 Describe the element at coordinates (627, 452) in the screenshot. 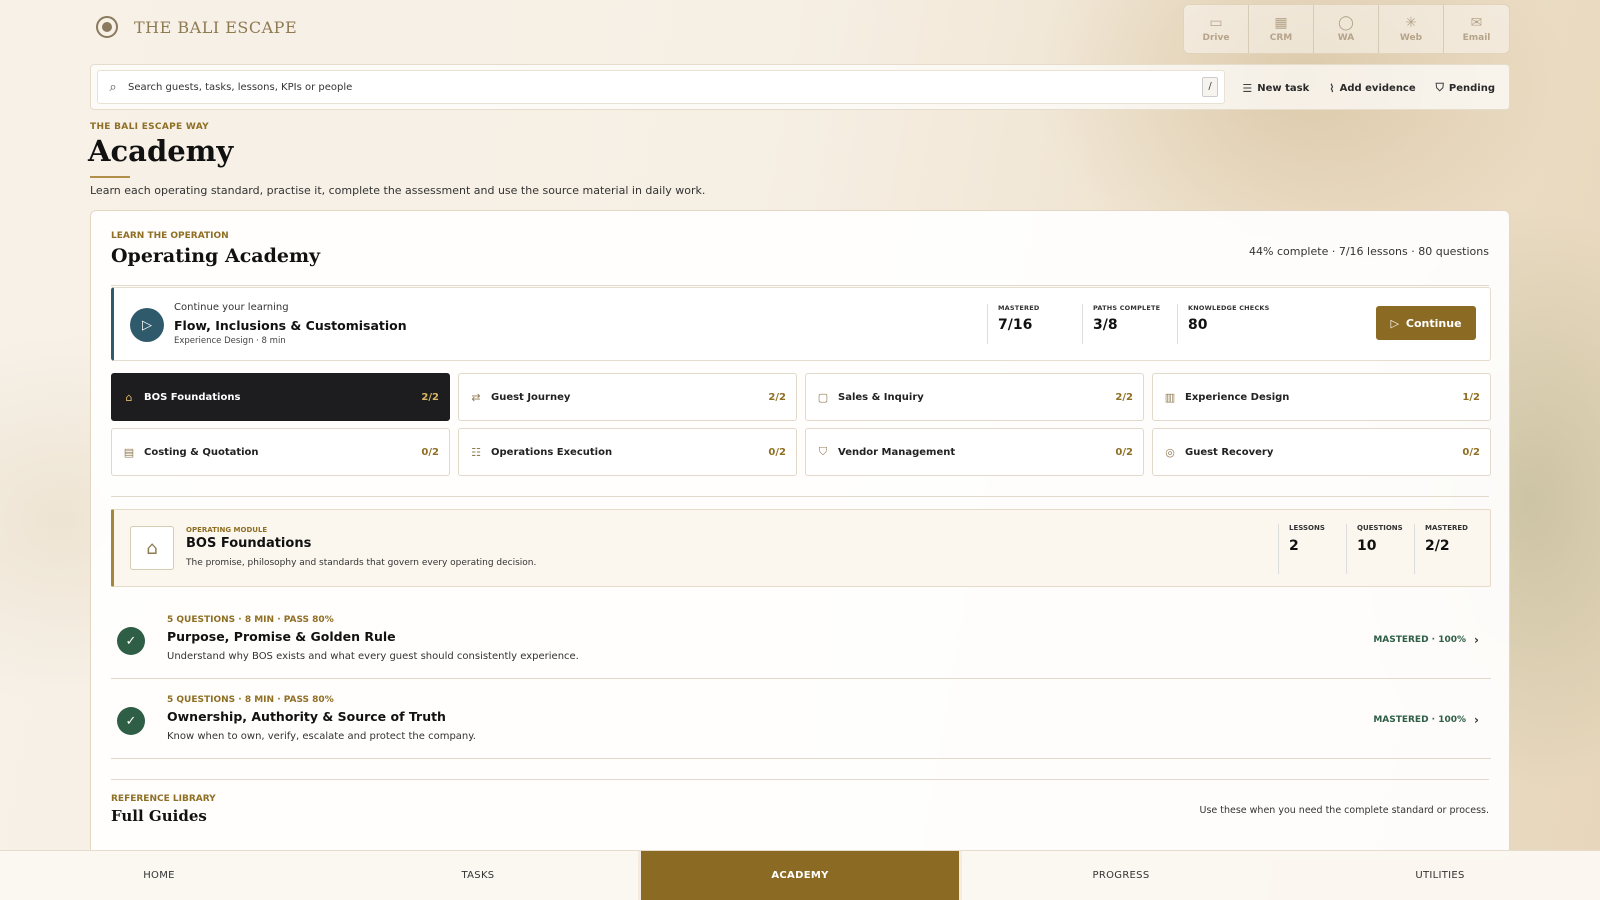

I see `path-operations-execution: ☷ Operations Execution 0/2` at that location.